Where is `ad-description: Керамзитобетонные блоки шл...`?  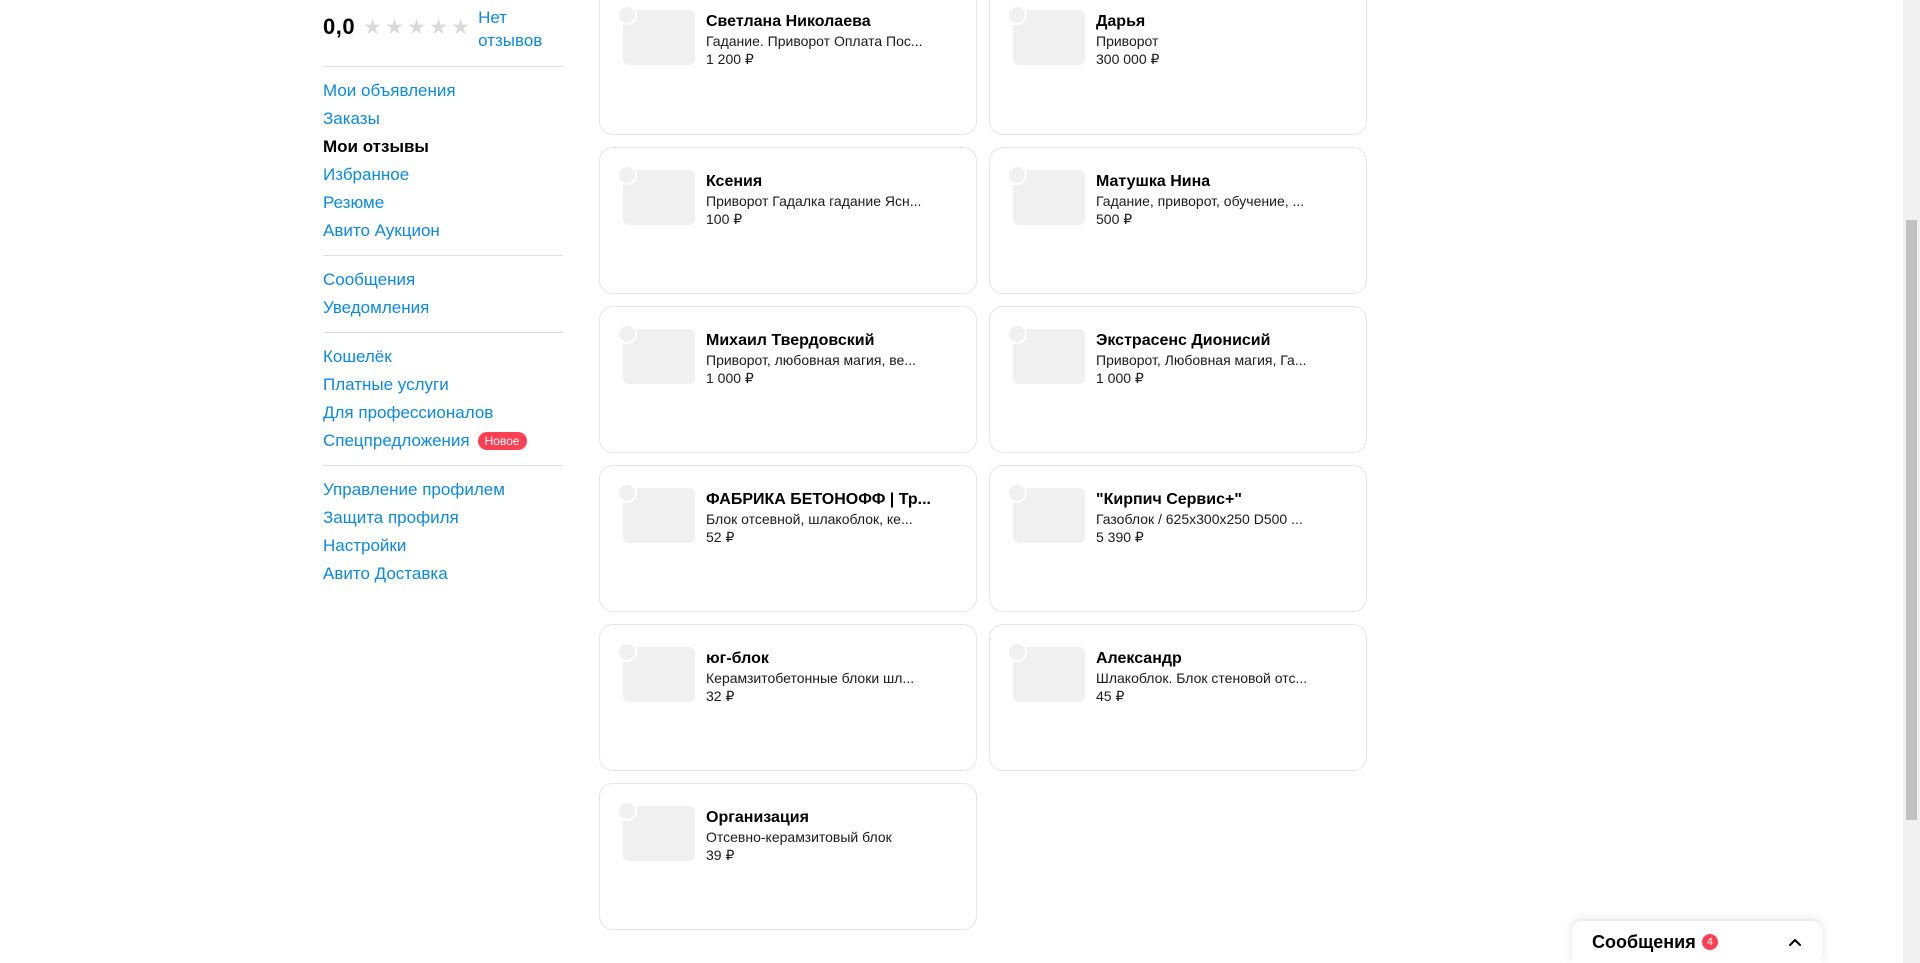
ad-description: Керамзитобетонные блоки шл... is located at coordinates (810, 678).